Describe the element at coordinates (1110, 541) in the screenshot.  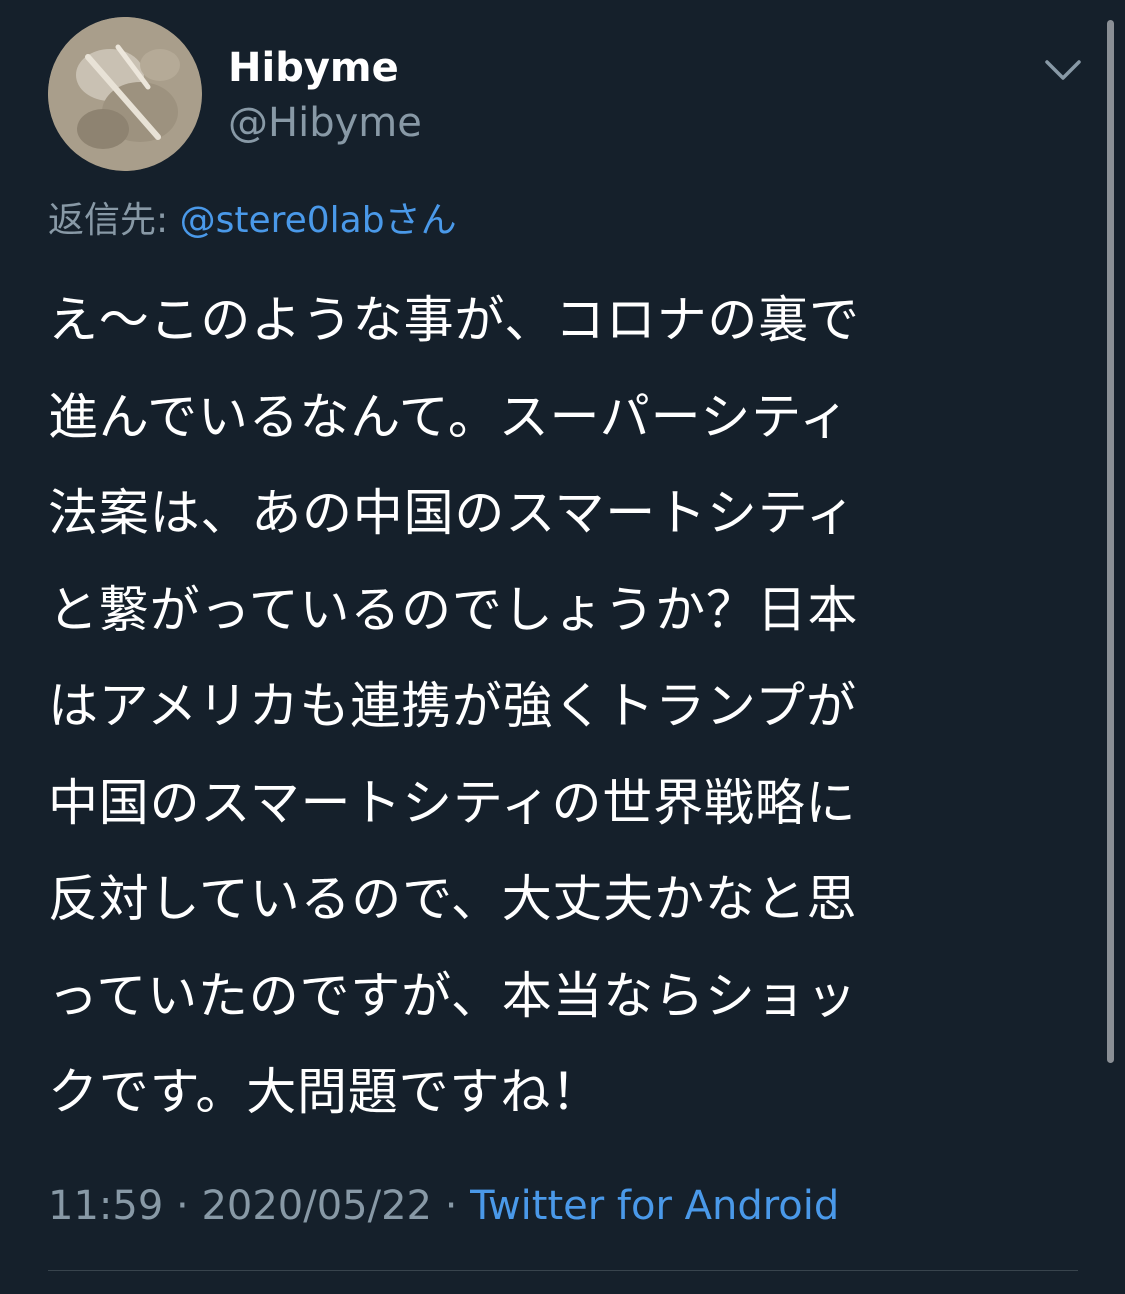
I see `scrollbar` at that location.